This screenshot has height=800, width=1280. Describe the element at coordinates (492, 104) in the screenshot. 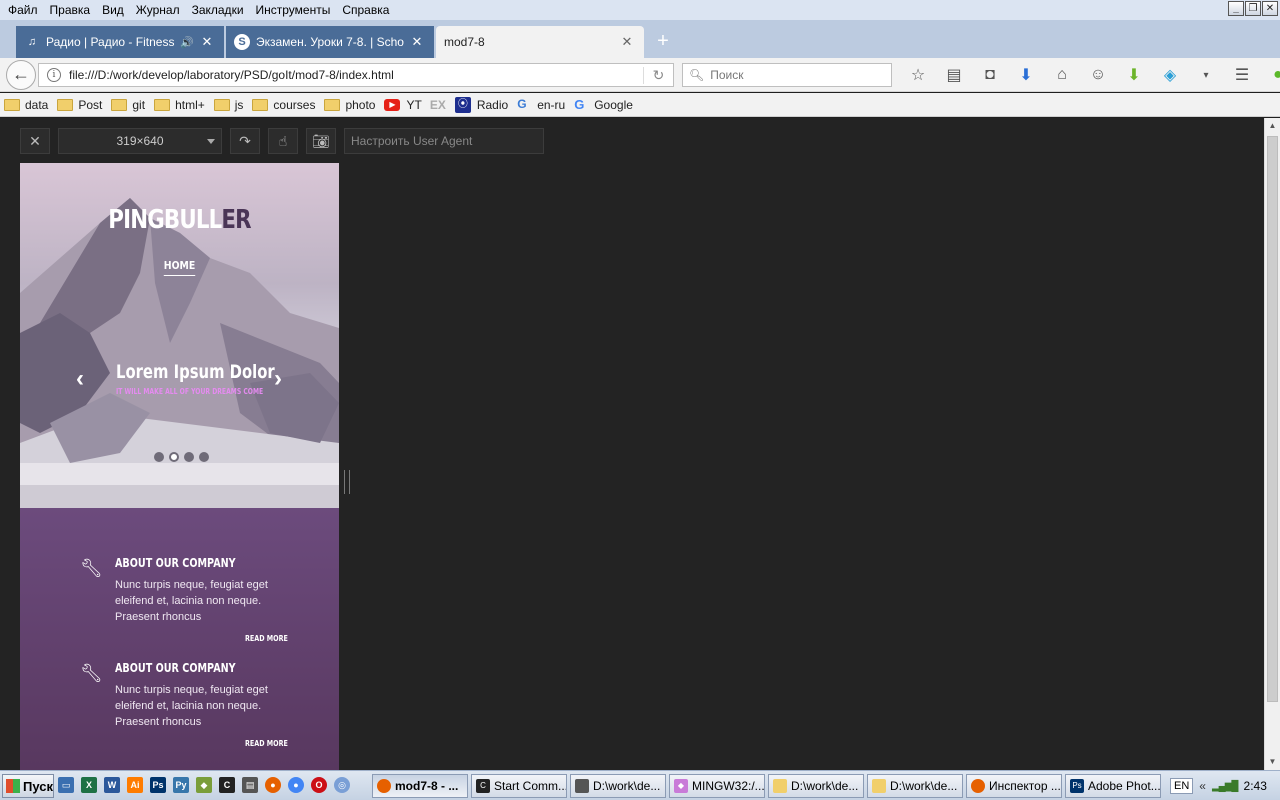

I see `bookmark-label: Radio` at that location.